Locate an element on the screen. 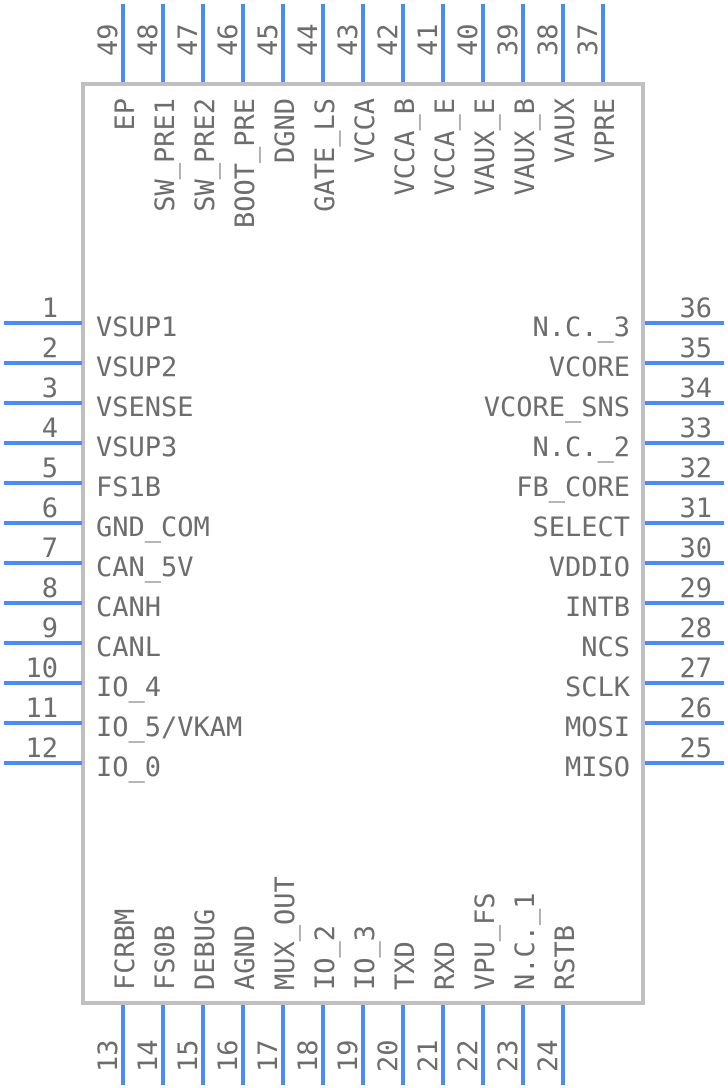 The width and height of the screenshot is (728, 1088). pin-name-select: SELECT is located at coordinates (581, 527).